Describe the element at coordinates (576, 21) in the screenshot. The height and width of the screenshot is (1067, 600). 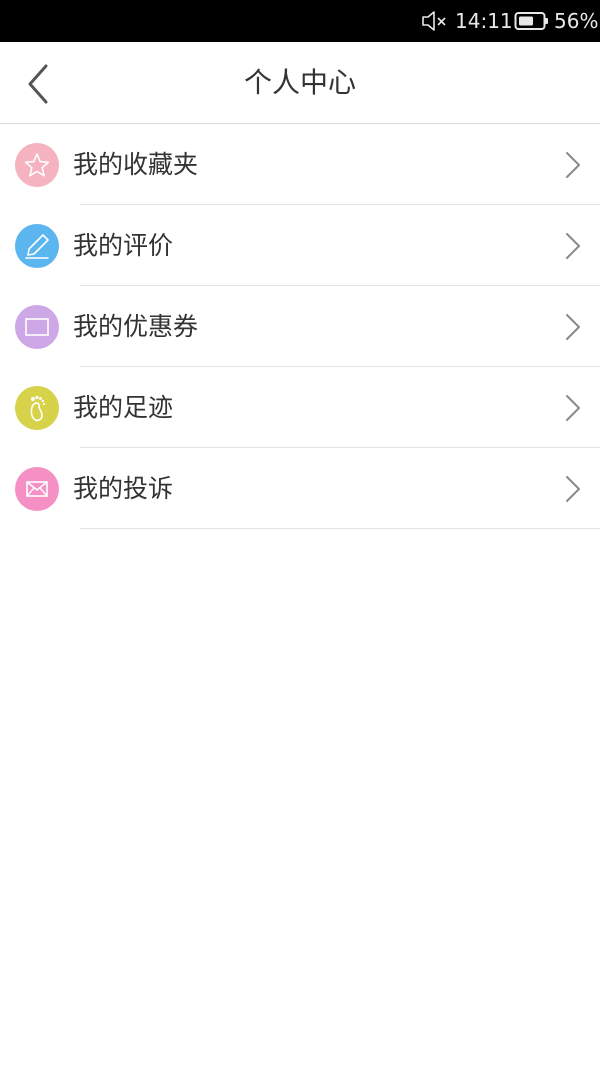
I see `battery-percent: 56%` at that location.